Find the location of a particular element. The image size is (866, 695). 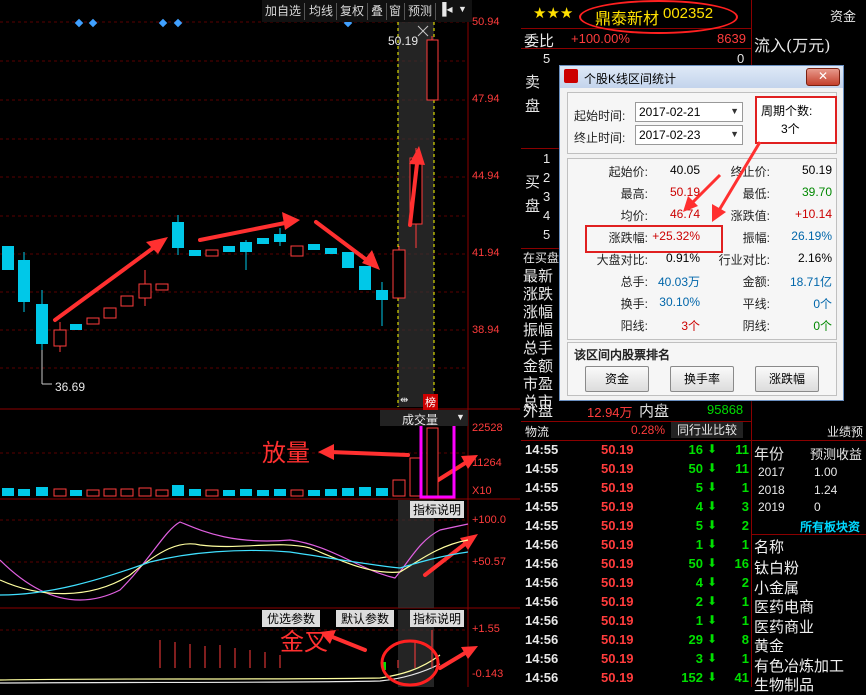

adjust-button: 复权 is located at coordinates (353, 11).